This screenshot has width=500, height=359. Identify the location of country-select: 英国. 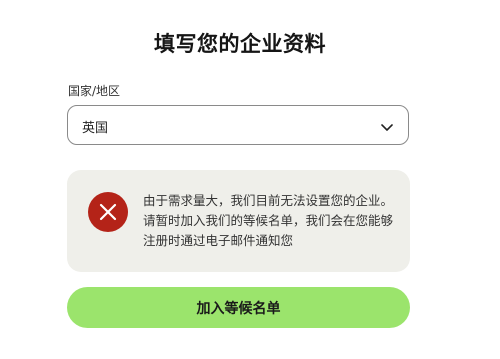
(238, 125).